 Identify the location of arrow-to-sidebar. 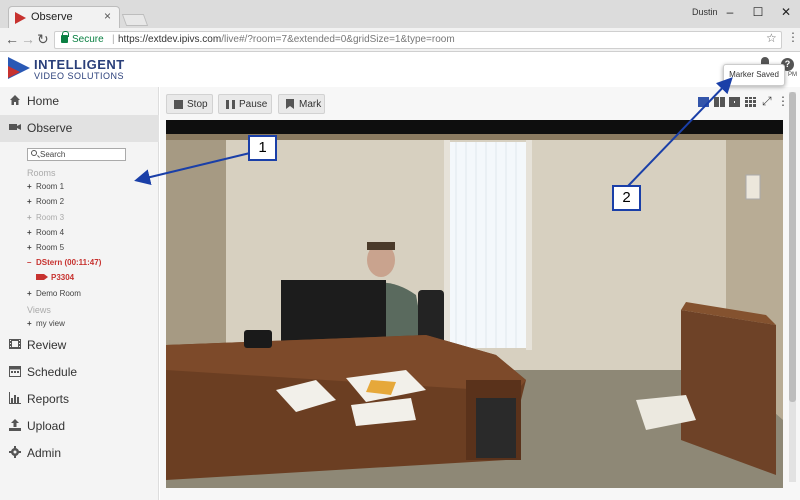
(192, 168).